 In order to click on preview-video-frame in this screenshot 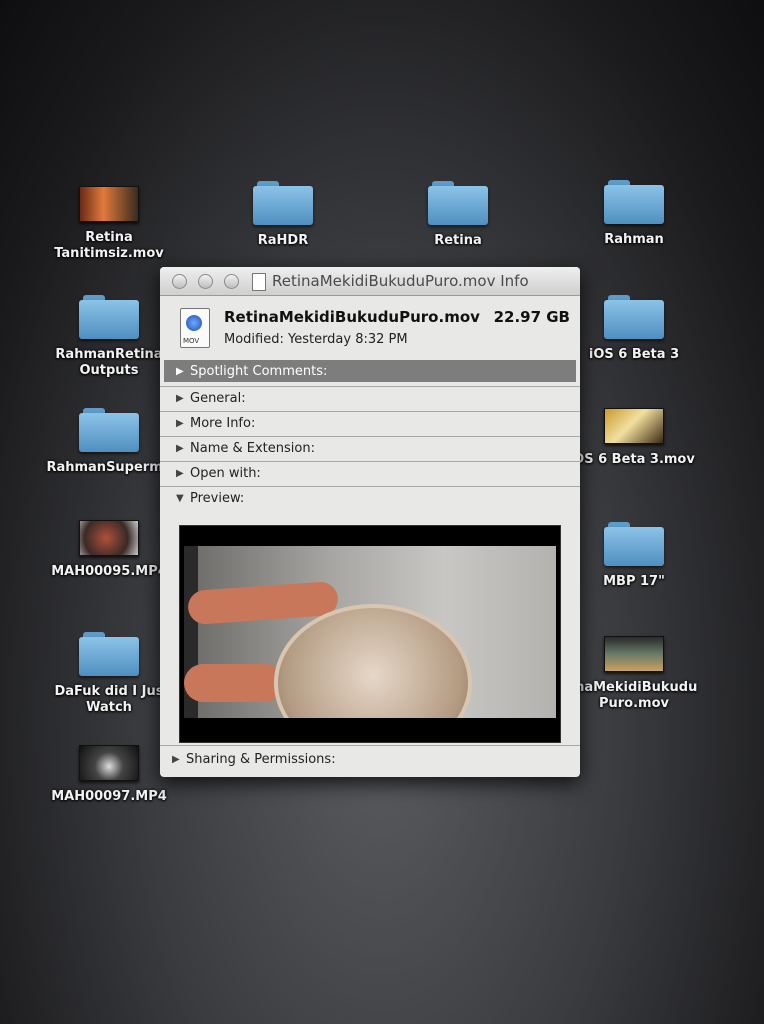, I will do `click(370, 632)`.